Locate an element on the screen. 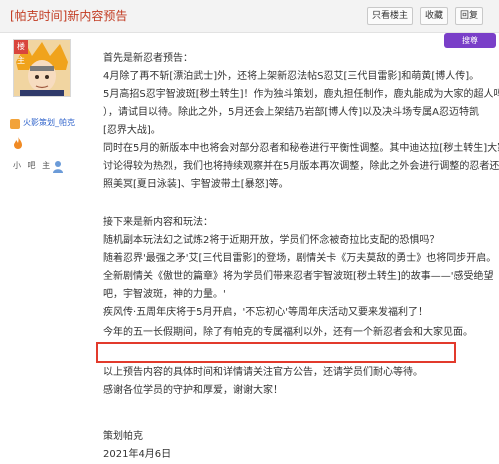 The width and height of the screenshot is (499, 464). vip-icon: 搜尊 is located at coordinates (470, 40).